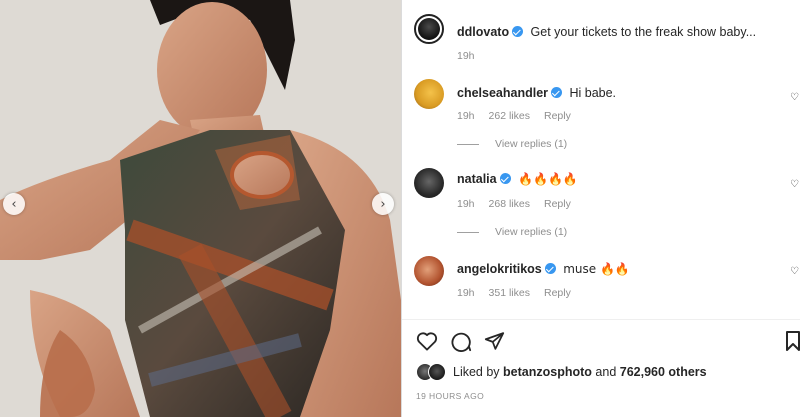  I want to click on author-avatar-image, so click(429, 29).